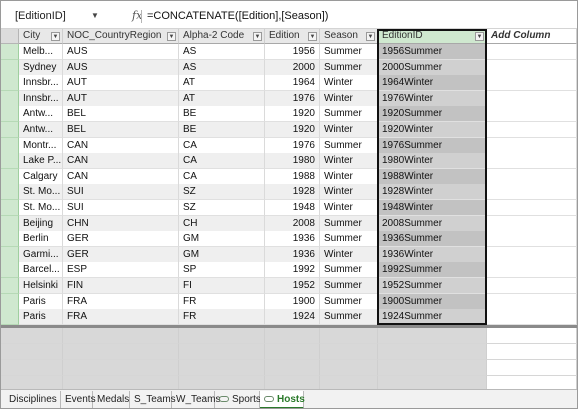 The height and width of the screenshot is (409, 578). Describe the element at coordinates (432, 83) in the screenshot. I see `table-cell: 1964Winter` at that location.